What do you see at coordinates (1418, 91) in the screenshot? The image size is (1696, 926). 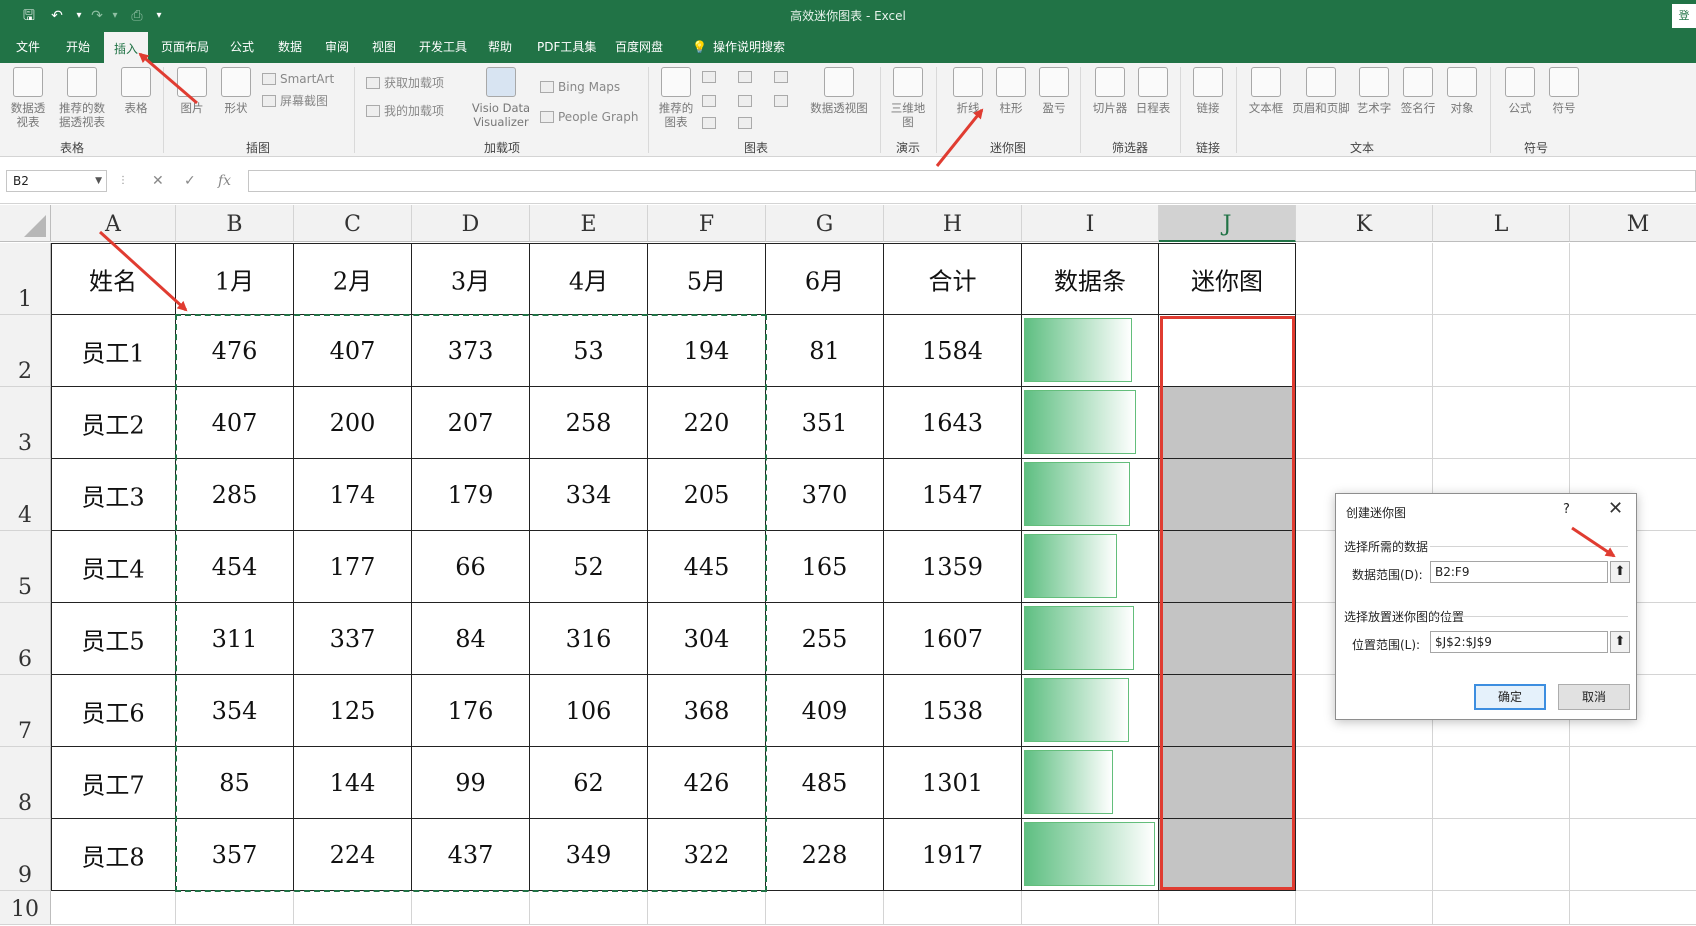 I see `signature-line-button: 签名行` at bounding box center [1418, 91].